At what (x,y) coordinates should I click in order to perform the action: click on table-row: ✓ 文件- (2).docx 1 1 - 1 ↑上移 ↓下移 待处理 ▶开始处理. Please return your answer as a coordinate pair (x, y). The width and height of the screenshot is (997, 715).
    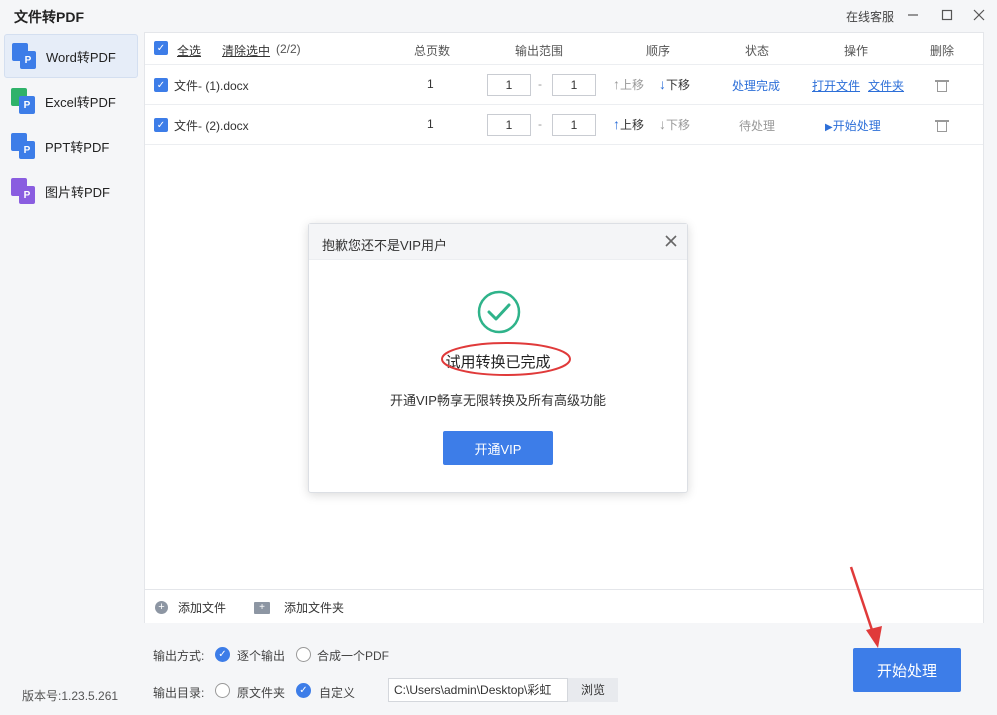
    Looking at the image, I should click on (564, 125).